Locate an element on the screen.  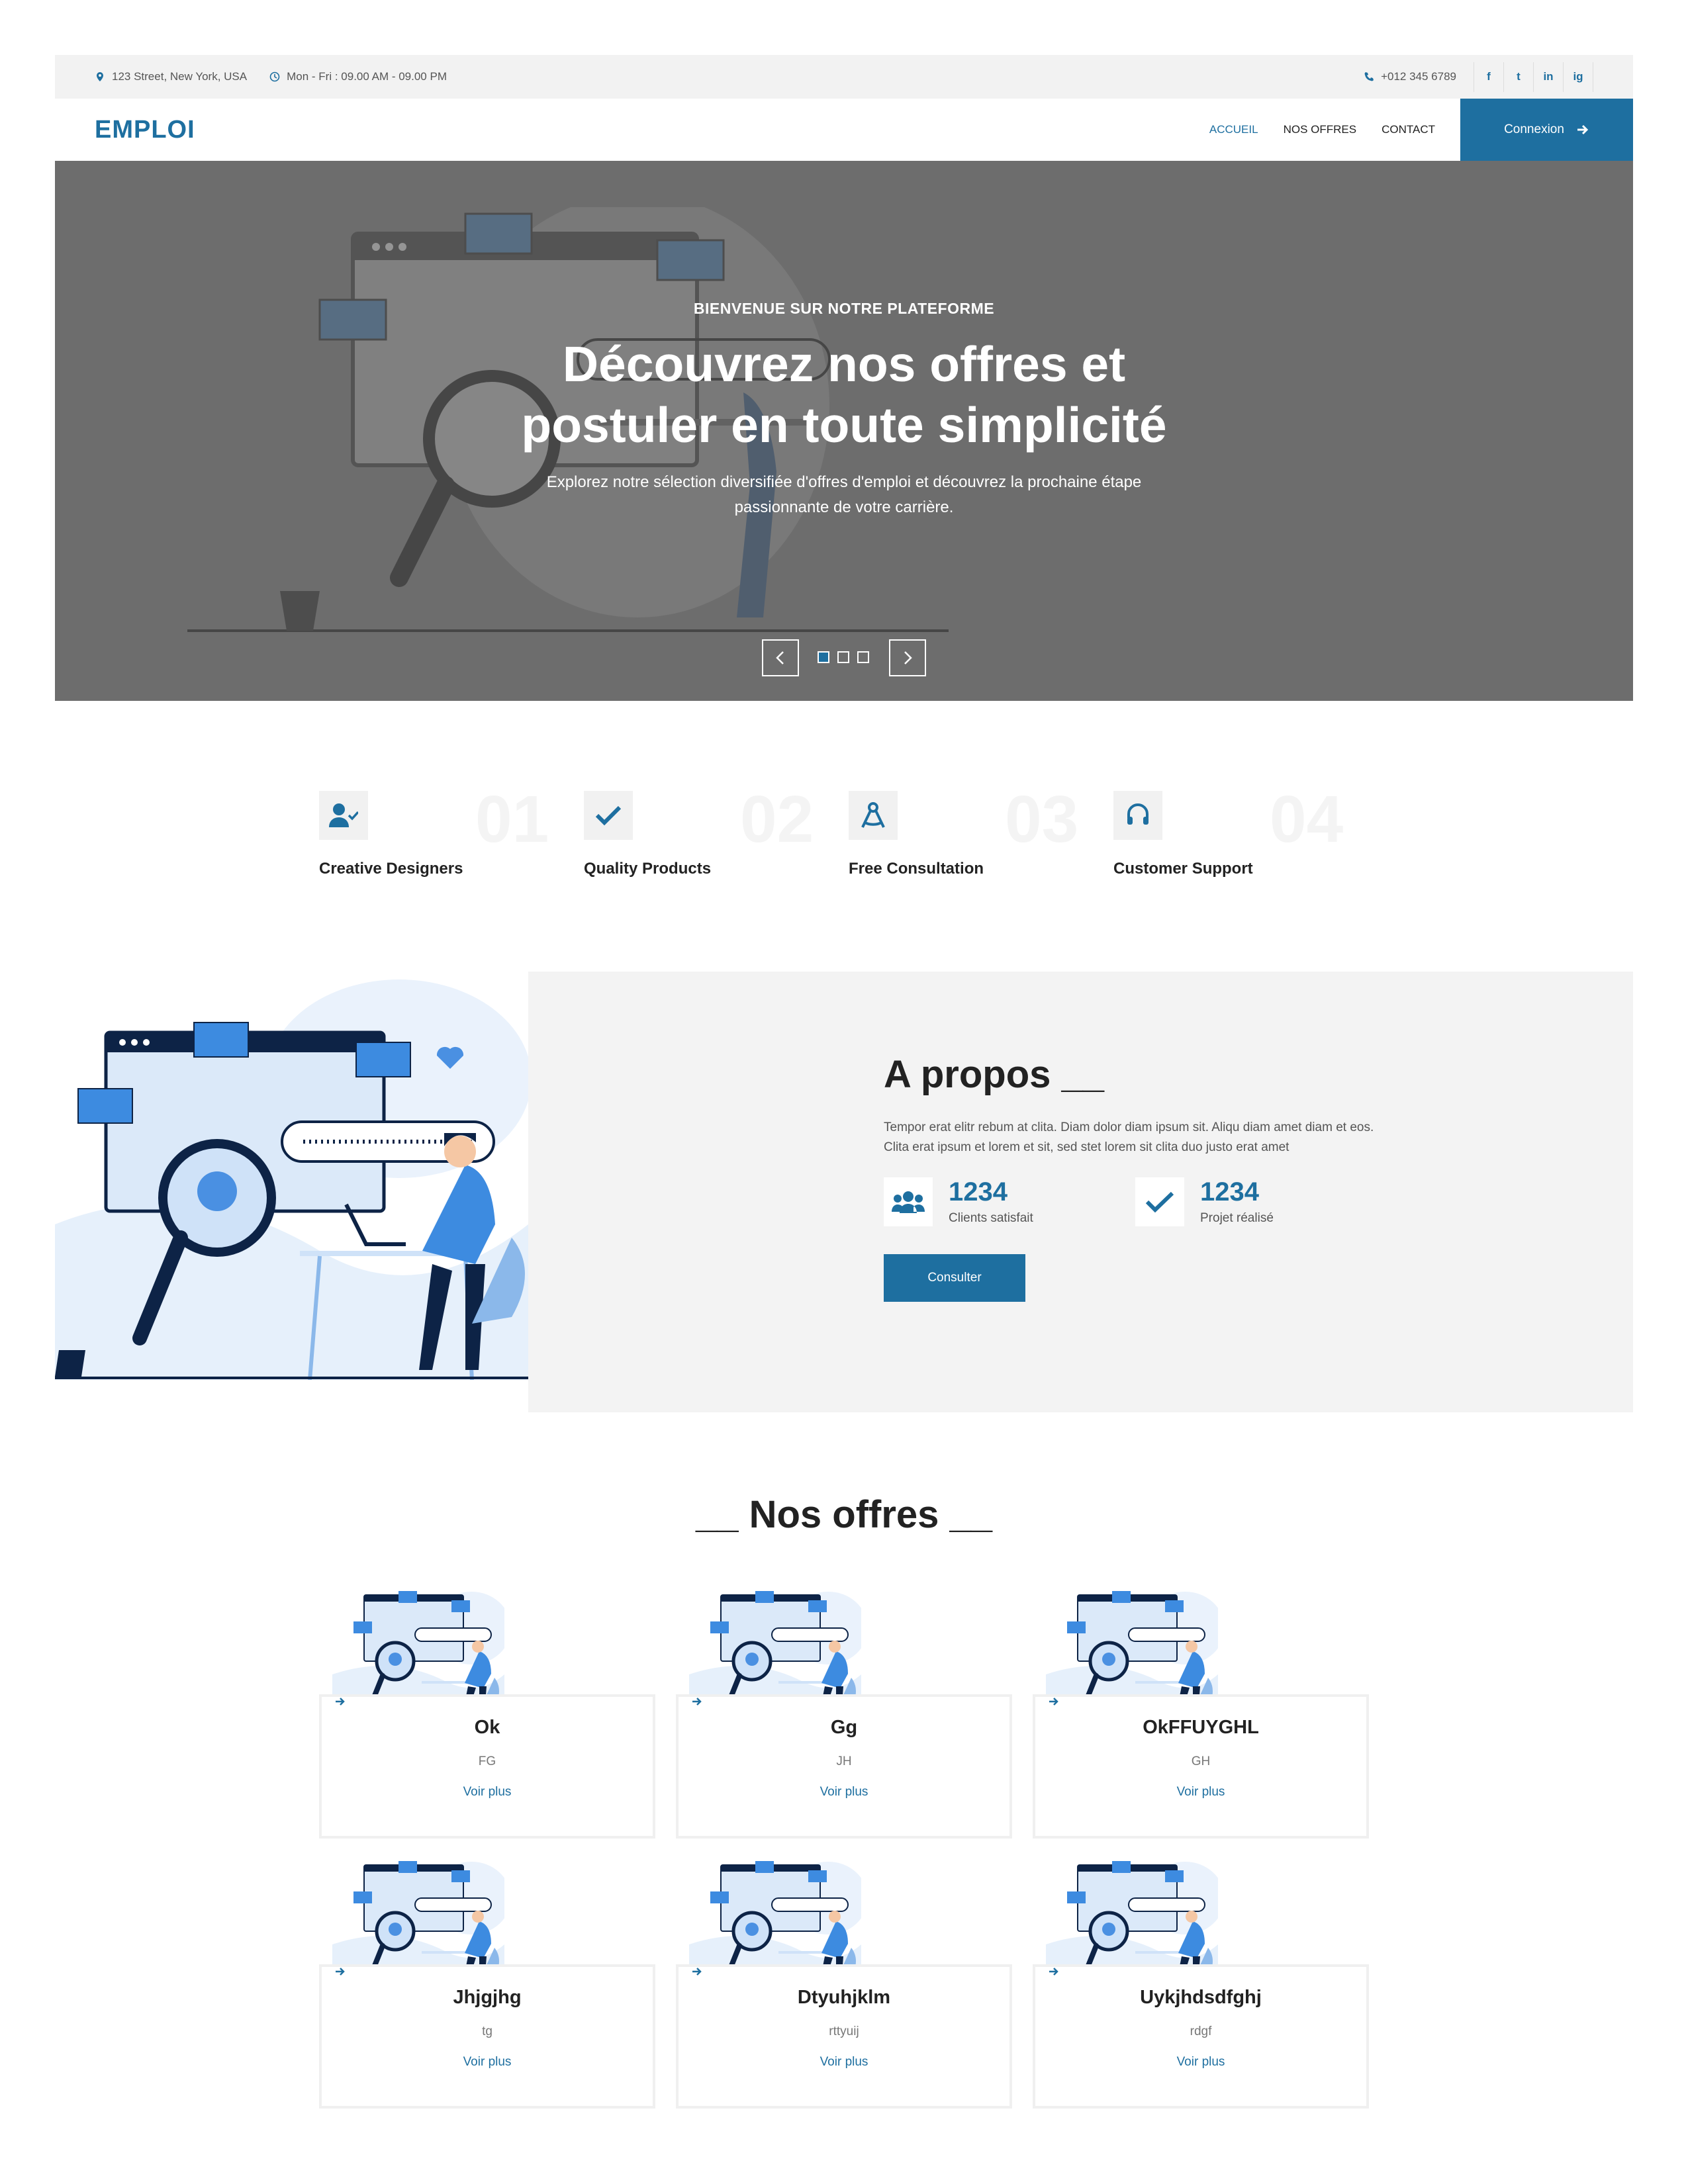
map-marker-icon is located at coordinates (100, 76).